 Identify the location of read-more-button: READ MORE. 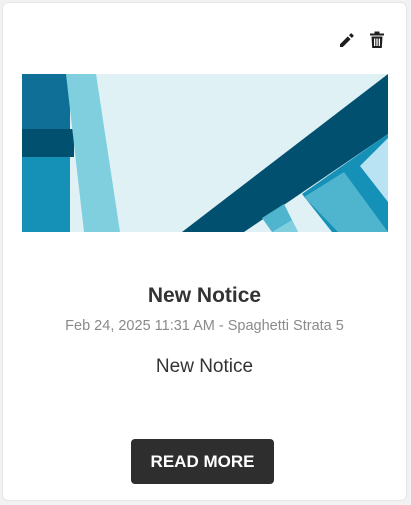
(202, 461).